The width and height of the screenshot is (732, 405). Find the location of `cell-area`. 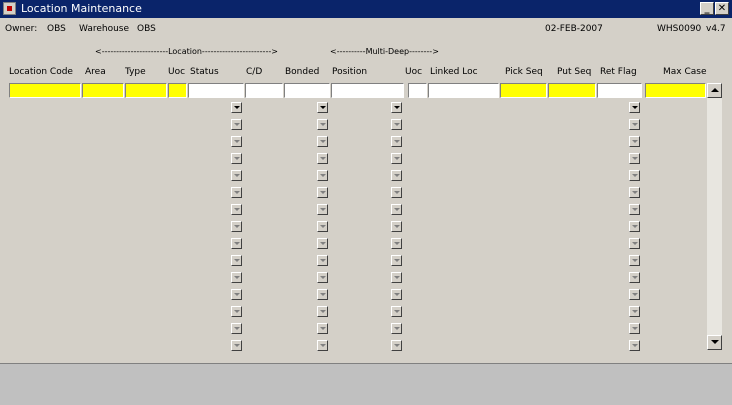

cell-area is located at coordinates (103, 90).